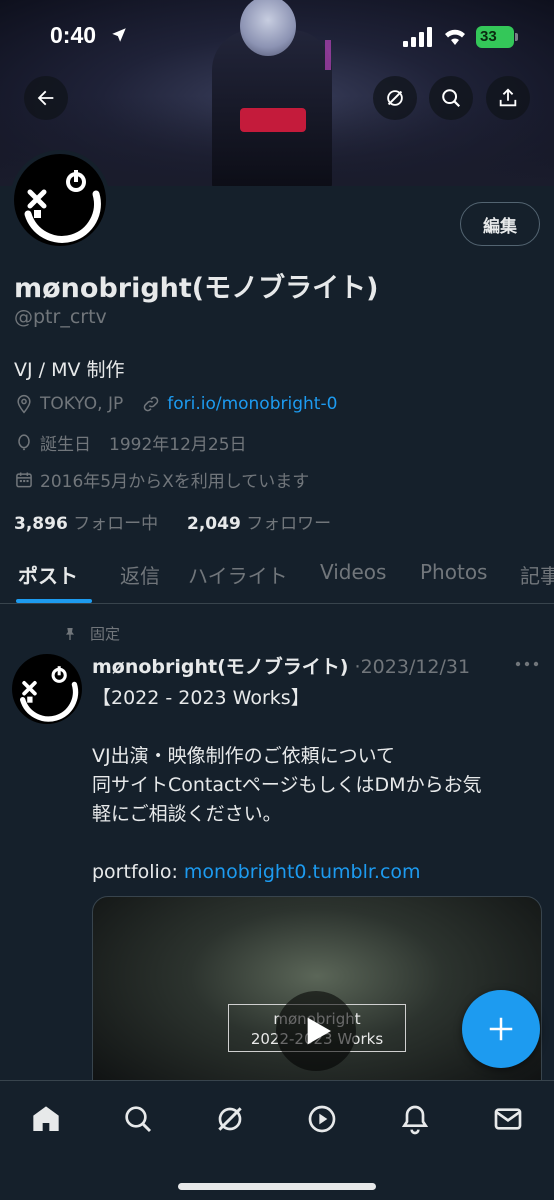 The height and width of the screenshot is (1200, 554). I want to click on search-button, so click(451, 98).